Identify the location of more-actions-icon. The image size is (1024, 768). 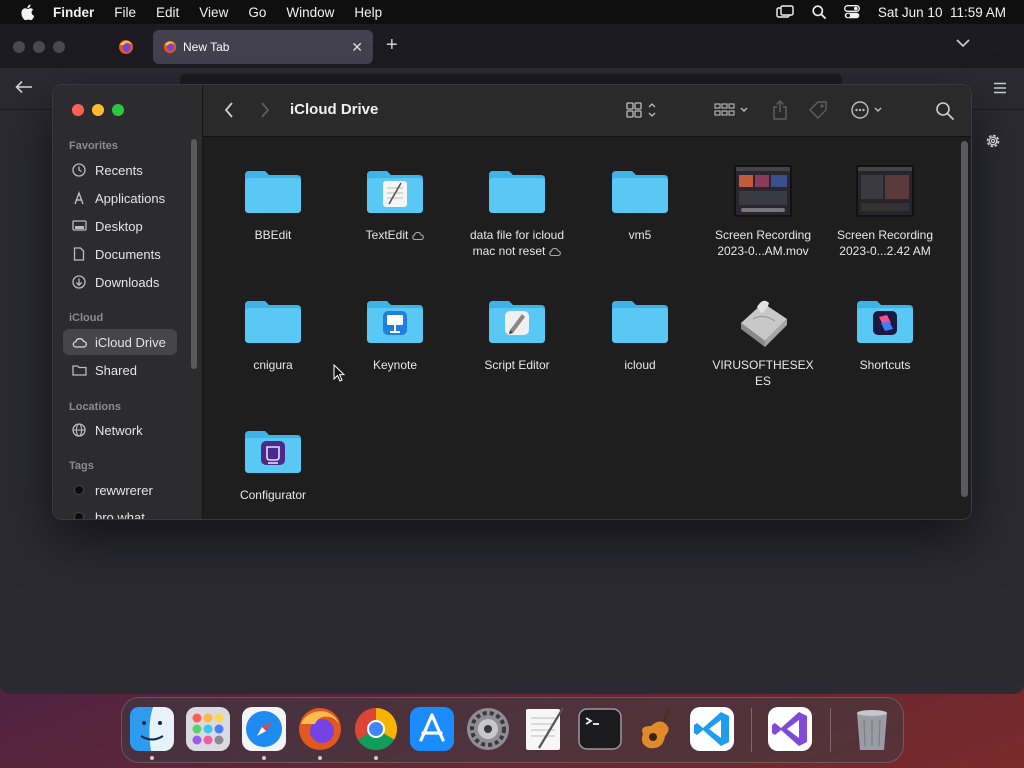
(868, 110).